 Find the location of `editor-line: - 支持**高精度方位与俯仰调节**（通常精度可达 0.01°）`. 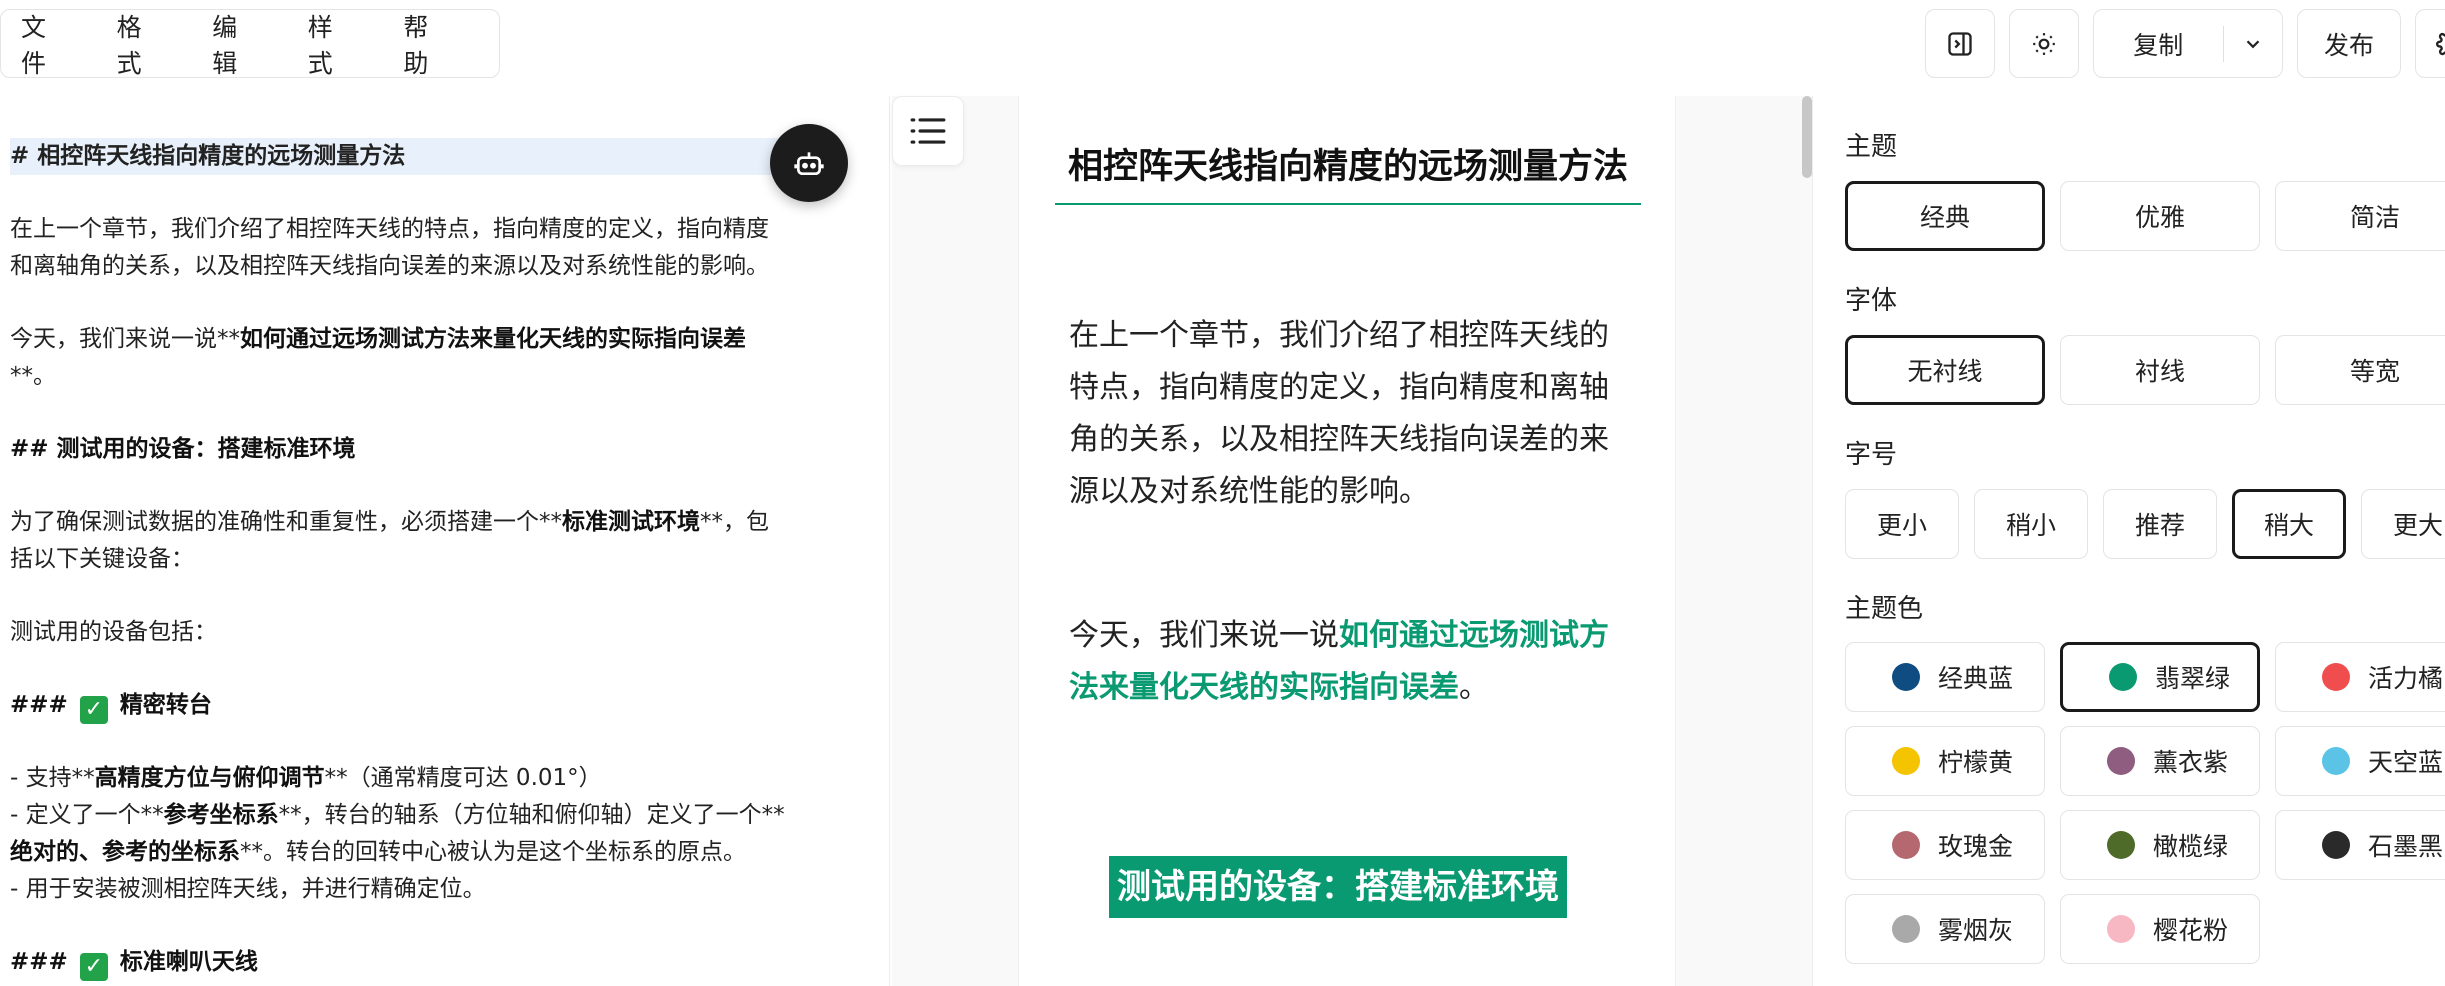

editor-line: - 支持**高精度方位与俯仰调节**（通常精度可达 0.01°） is located at coordinates (306, 778).